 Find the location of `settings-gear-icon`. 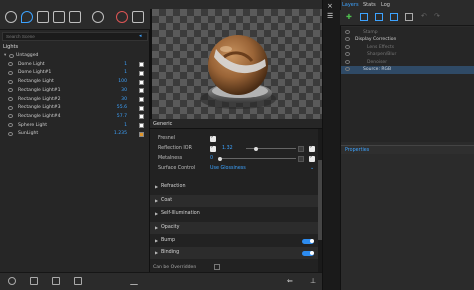

settings-gear-icon is located at coordinates (98, 17).